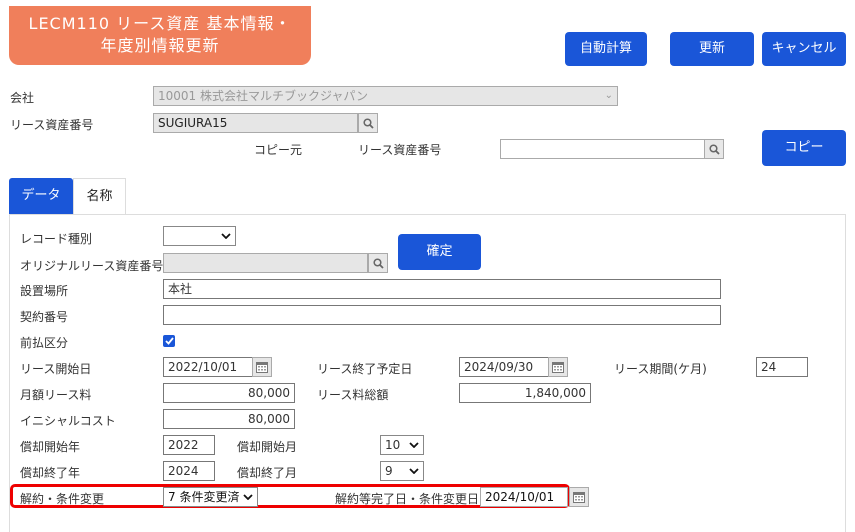 Image resolution: width=855 pixels, height=532 pixels. What do you see at coordinates (229, 393) in the screenshot?
I see `monthly-fee-input: 80,000` at bounding box center [229, 393].